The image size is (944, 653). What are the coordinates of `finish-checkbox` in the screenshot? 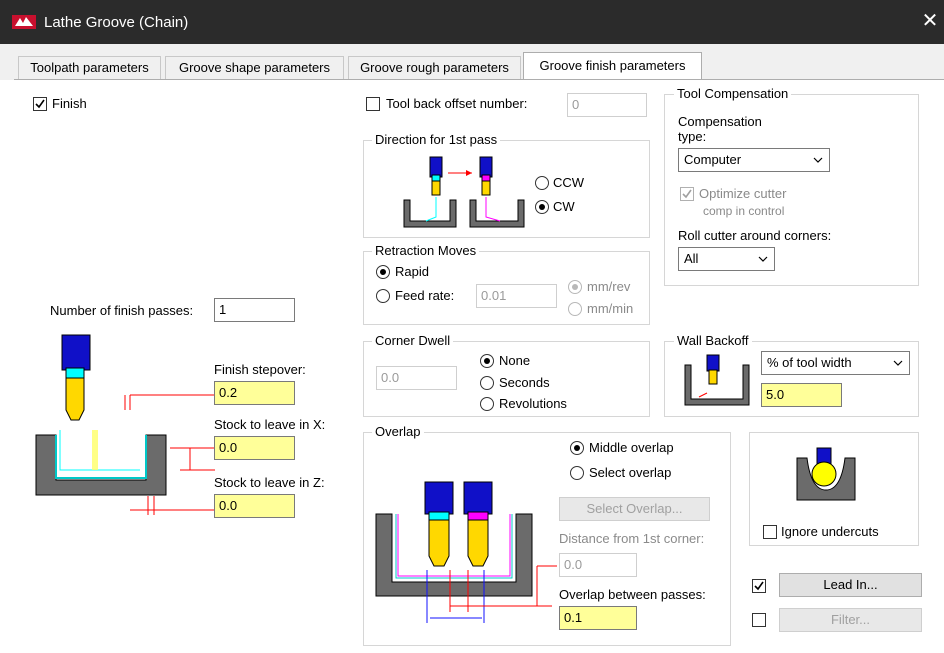 It's located at (40, 104).